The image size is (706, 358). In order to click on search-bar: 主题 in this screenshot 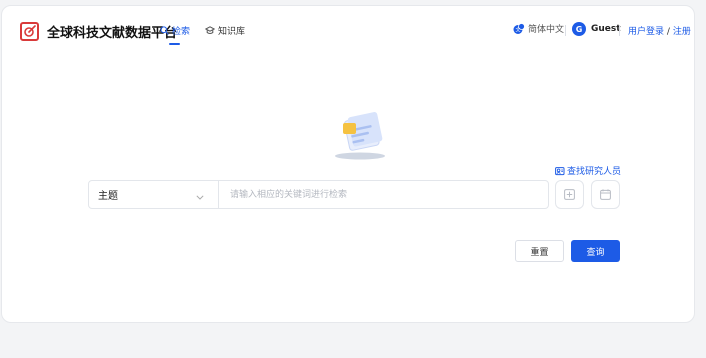, I will do `click(318, 194)`.